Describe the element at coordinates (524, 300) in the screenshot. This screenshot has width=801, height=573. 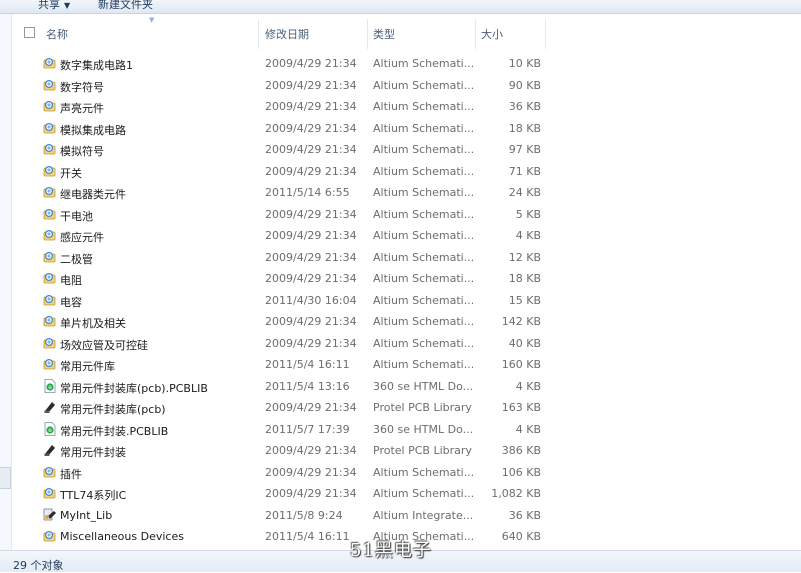
I see `file-size: 15 KB` at that location.